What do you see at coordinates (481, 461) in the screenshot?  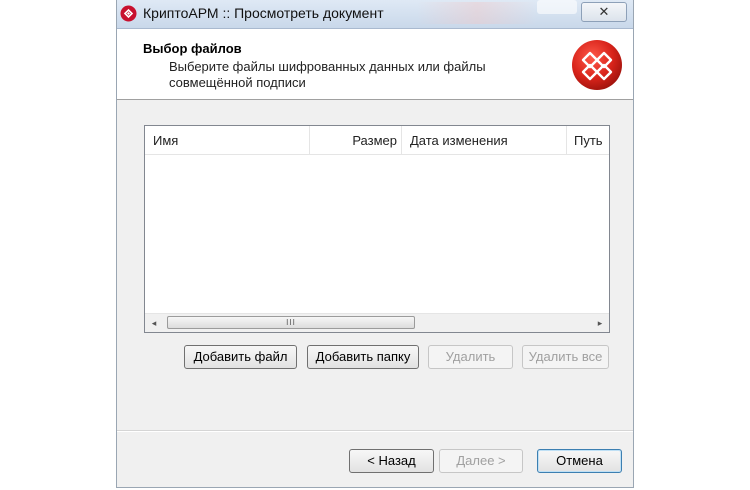 I see `next-button: Далее >` at bounding box center [481, 461].